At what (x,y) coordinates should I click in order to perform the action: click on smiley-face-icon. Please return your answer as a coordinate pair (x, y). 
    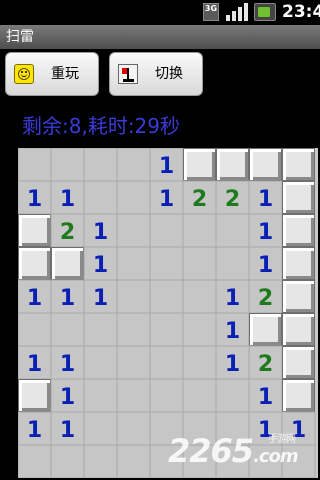
    Looking at the image, I should click on (24, 74).